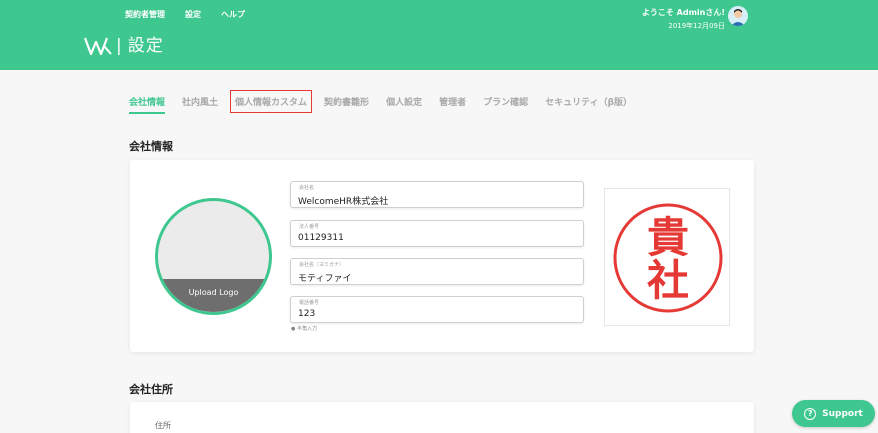 This screenshot has width=878, height=433. I want to click on phone-number-value: 123, so click(306, 314).